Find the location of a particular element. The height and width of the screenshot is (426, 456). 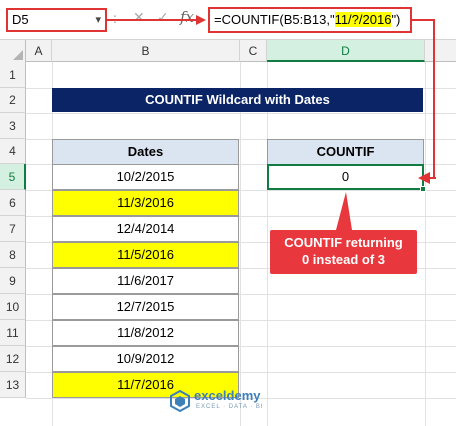

exceldemy-logo: exceldemy EXCEL · DATA · BI is located at coordinates (230, 402).